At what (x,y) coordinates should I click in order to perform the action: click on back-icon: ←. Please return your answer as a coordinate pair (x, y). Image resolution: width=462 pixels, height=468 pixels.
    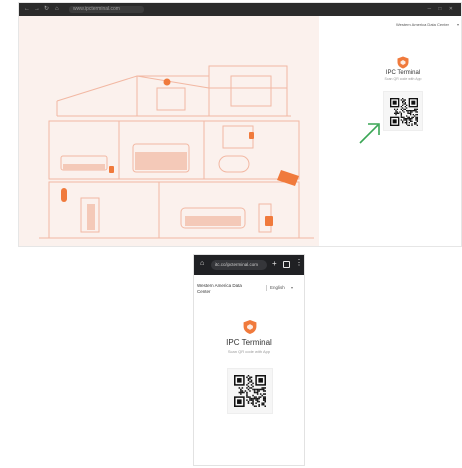
    Looking at the image, I should click on (27, 9).